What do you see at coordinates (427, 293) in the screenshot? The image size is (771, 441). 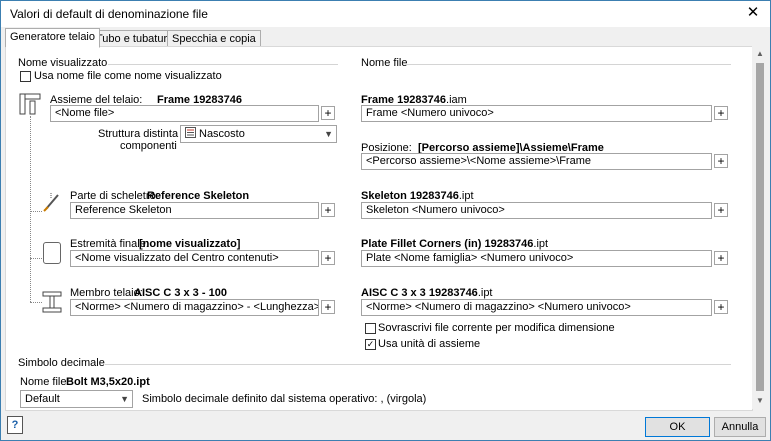 I see `member-filename-label: AISC C 3 x 3 19283746.ipt` at bounding box center [427, 293].